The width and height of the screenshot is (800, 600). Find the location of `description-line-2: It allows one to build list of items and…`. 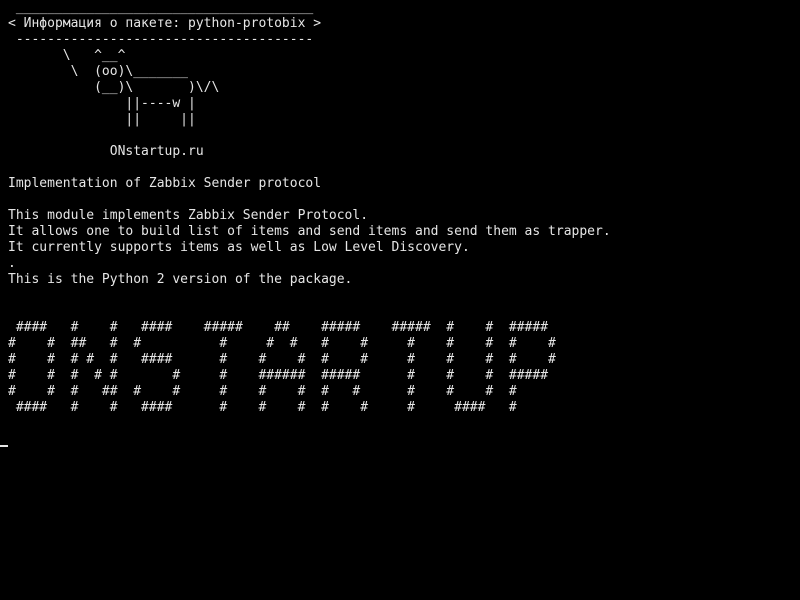

description-line-2: It allows one to build list of items and… is located at coordinates (309, 231).